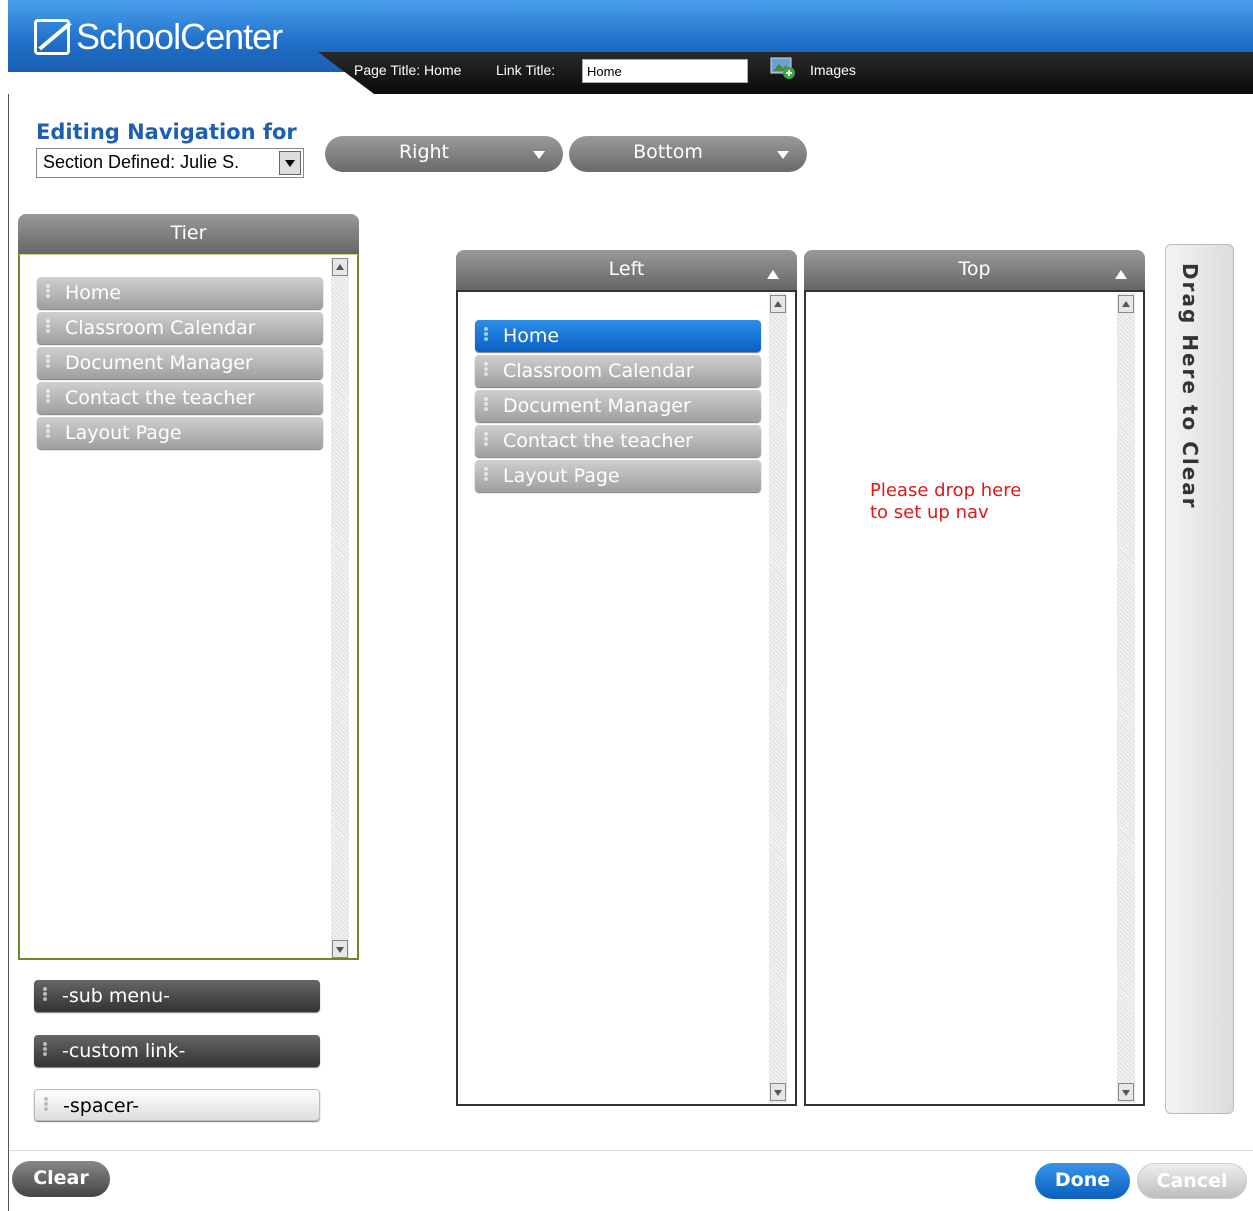 The height and width of the screenshot is (1211, 1253). What do you see at coordinates (123, 433) in the screenshot?
I see `tier-item-label: Layout Page` at bounding box center [123, 433].